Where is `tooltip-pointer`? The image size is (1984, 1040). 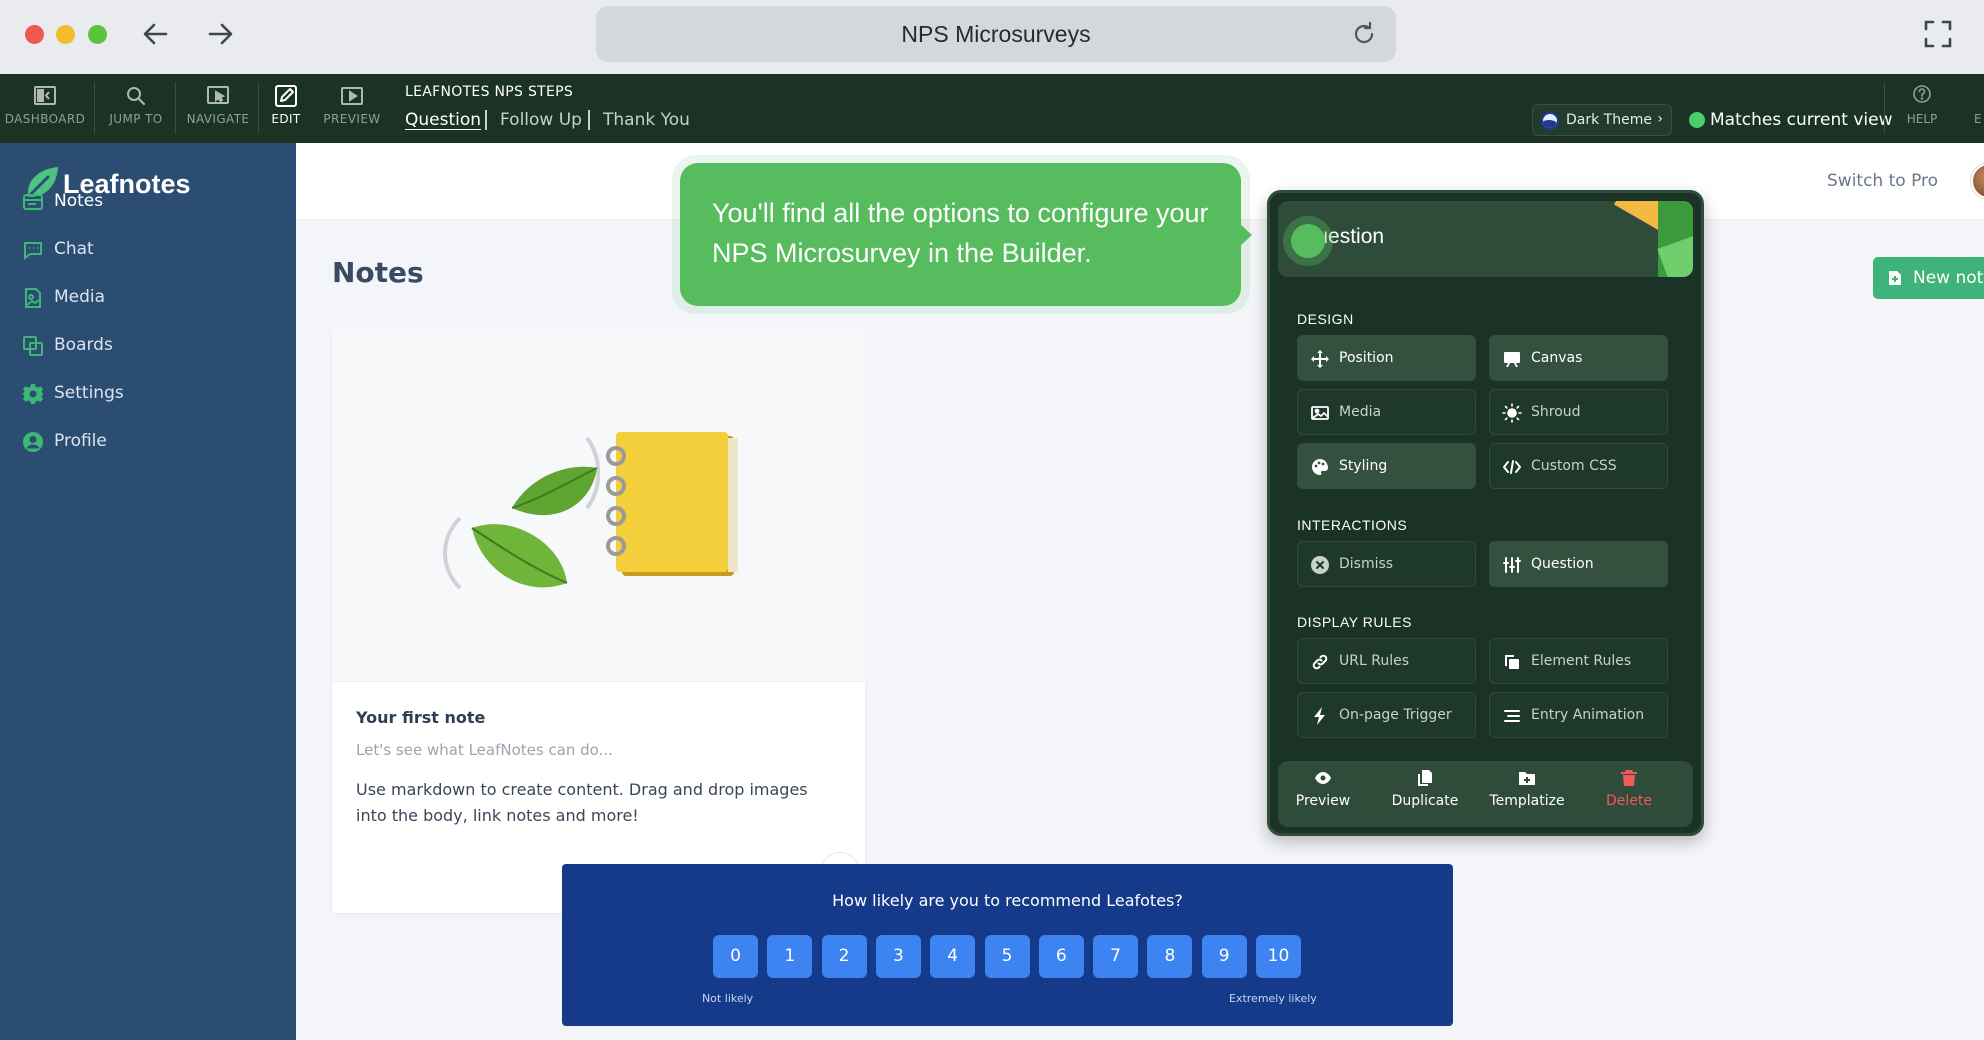 tooltip-pointer is located at coordinates (1246, 235).